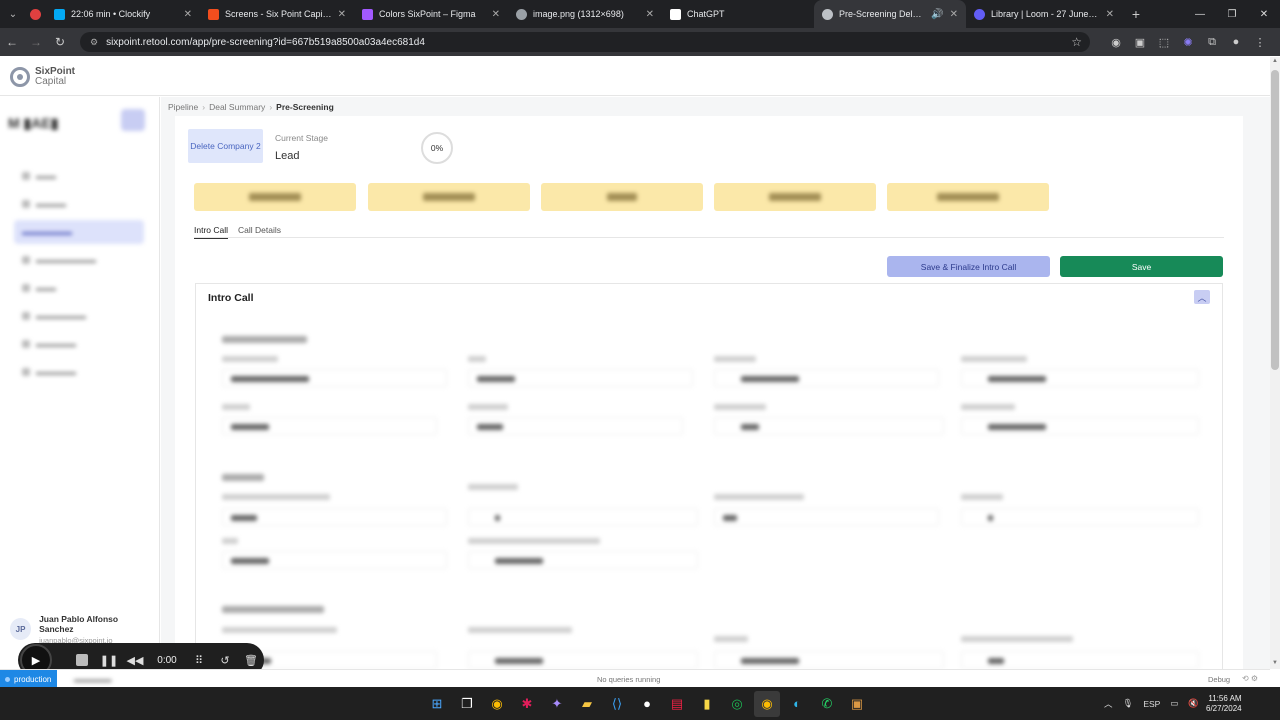 Image resolution: width=1280 pixels, height=720 pixels. Describe the element at coordinates (797, 704) in the screenshot. I see `edge-icon: ◐` at that location.